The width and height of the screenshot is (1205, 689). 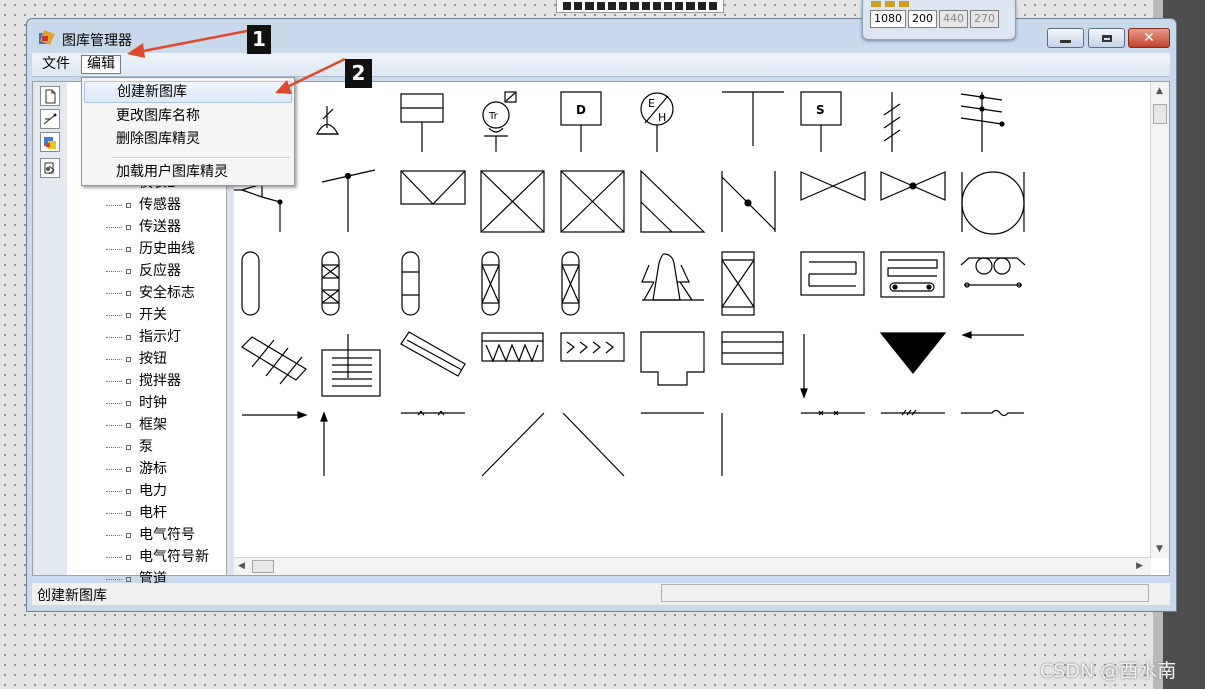 What do you see at coordinates (833, 186) in the screenshot?
I see `symbol-bowtie` at bounding box center [833, 186].